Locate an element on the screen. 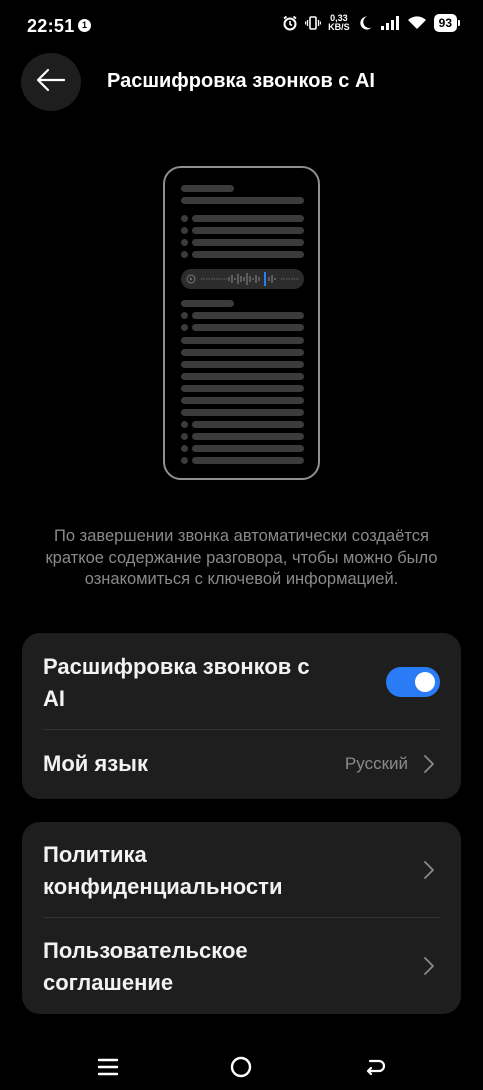  signal-icon is located at coordinates (390, 23).